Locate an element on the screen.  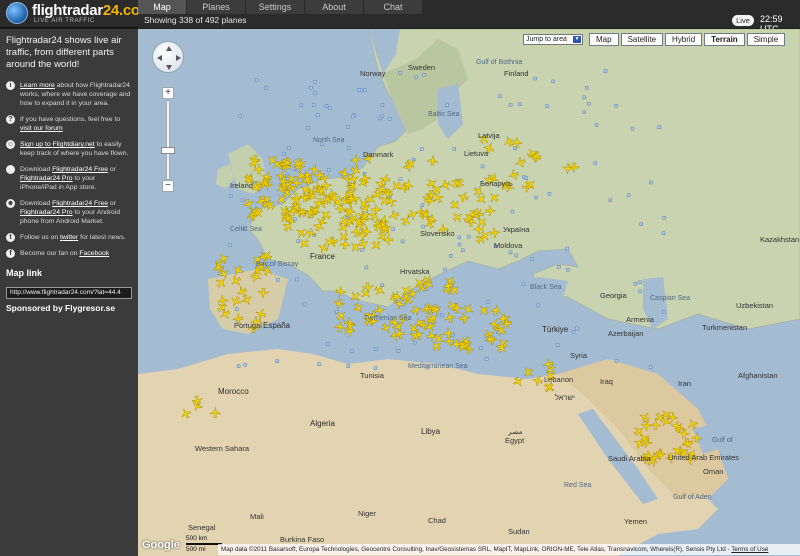
flightradar-logo: flightradar24.com LIVE AIR TRAFFIC is located at coordinates (79, 14).